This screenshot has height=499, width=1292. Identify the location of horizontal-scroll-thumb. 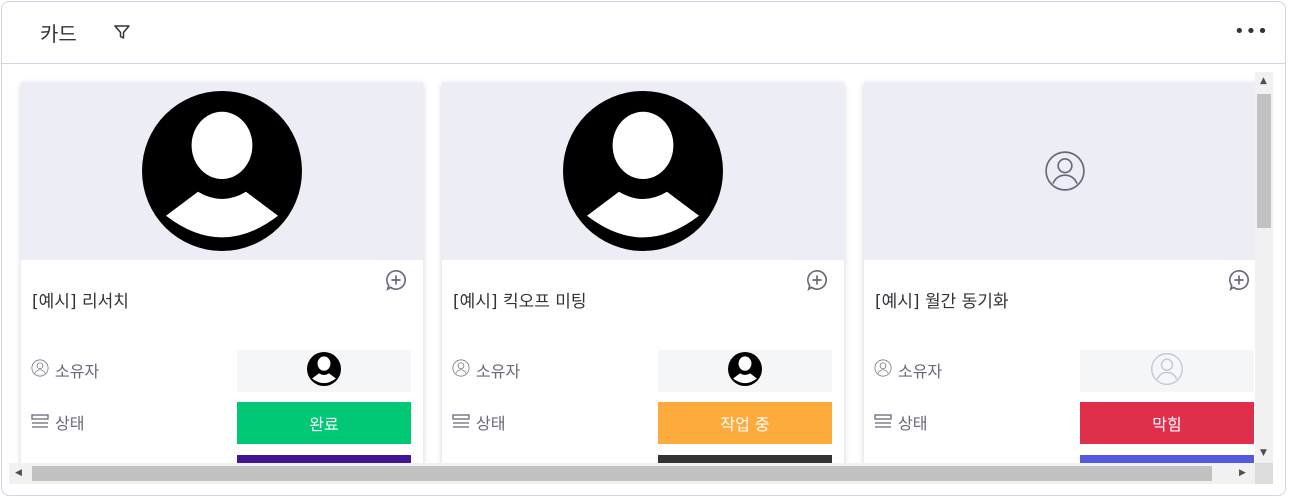
(622, 473).